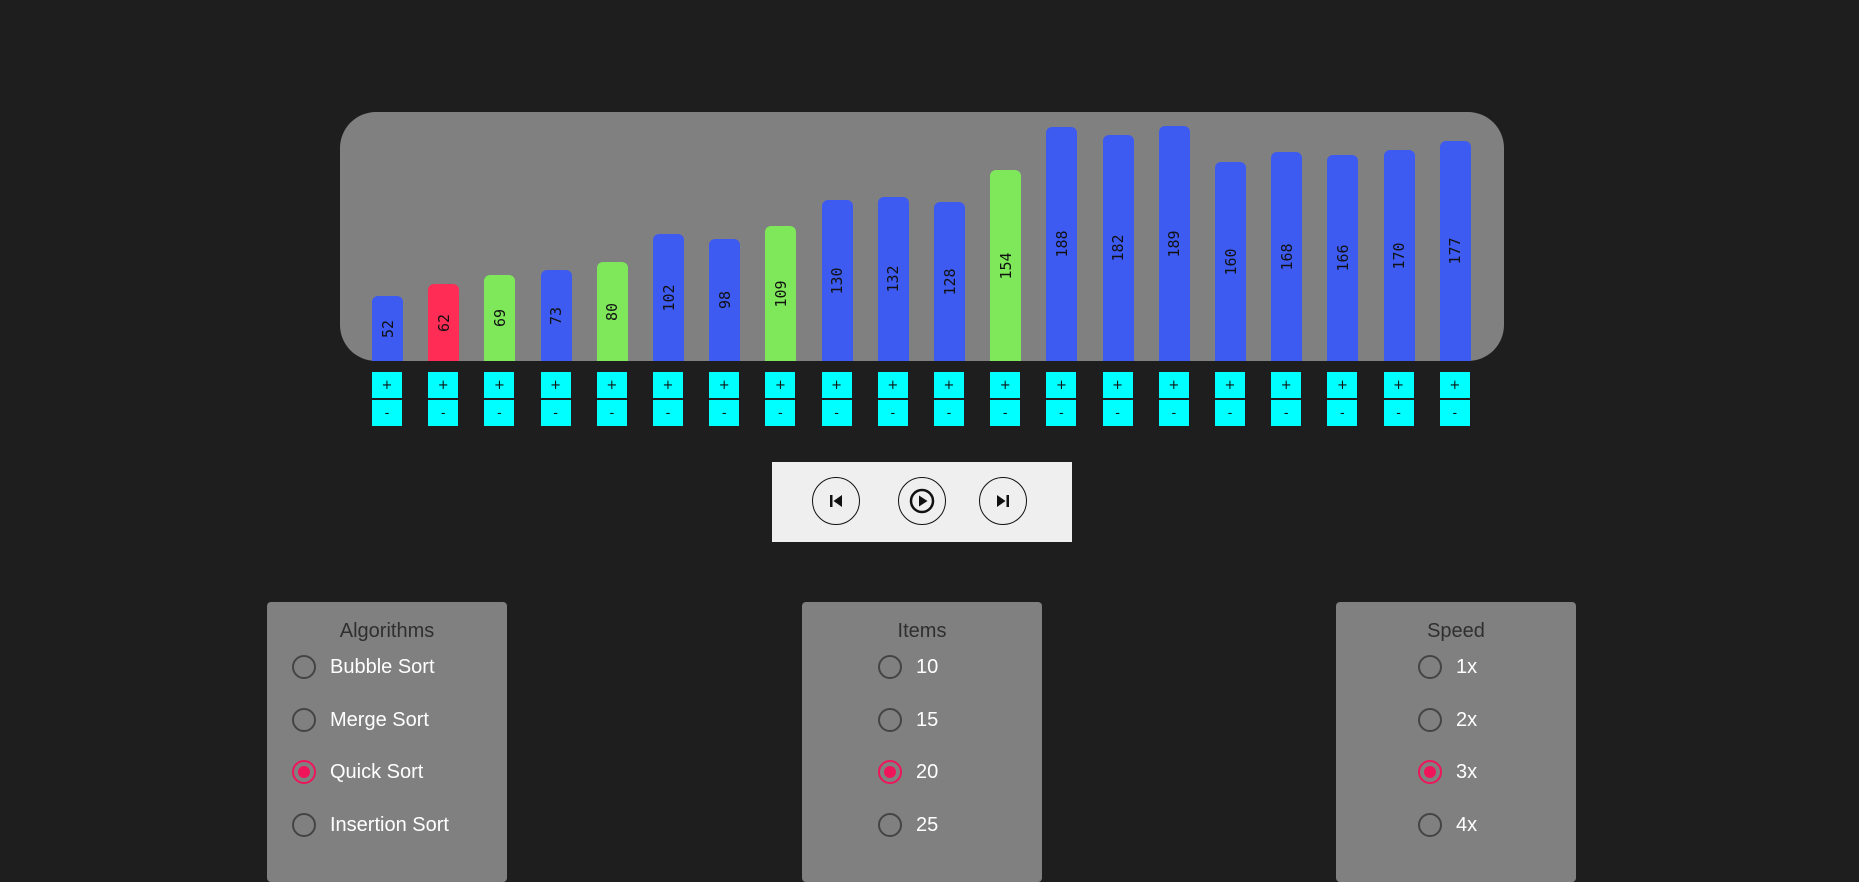  I want to click on speed-option-2x: 2x, so click(1447, 720).